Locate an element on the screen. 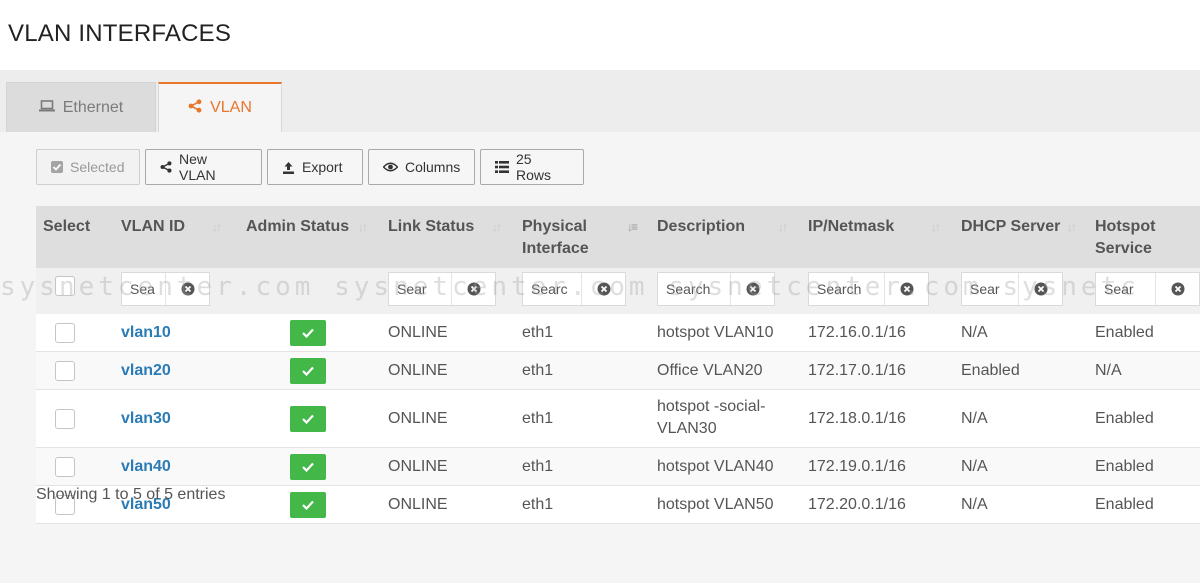 The height and width of the screenshot is (583, 1200). selected-button: Selected is located at coordinates (88, 167).